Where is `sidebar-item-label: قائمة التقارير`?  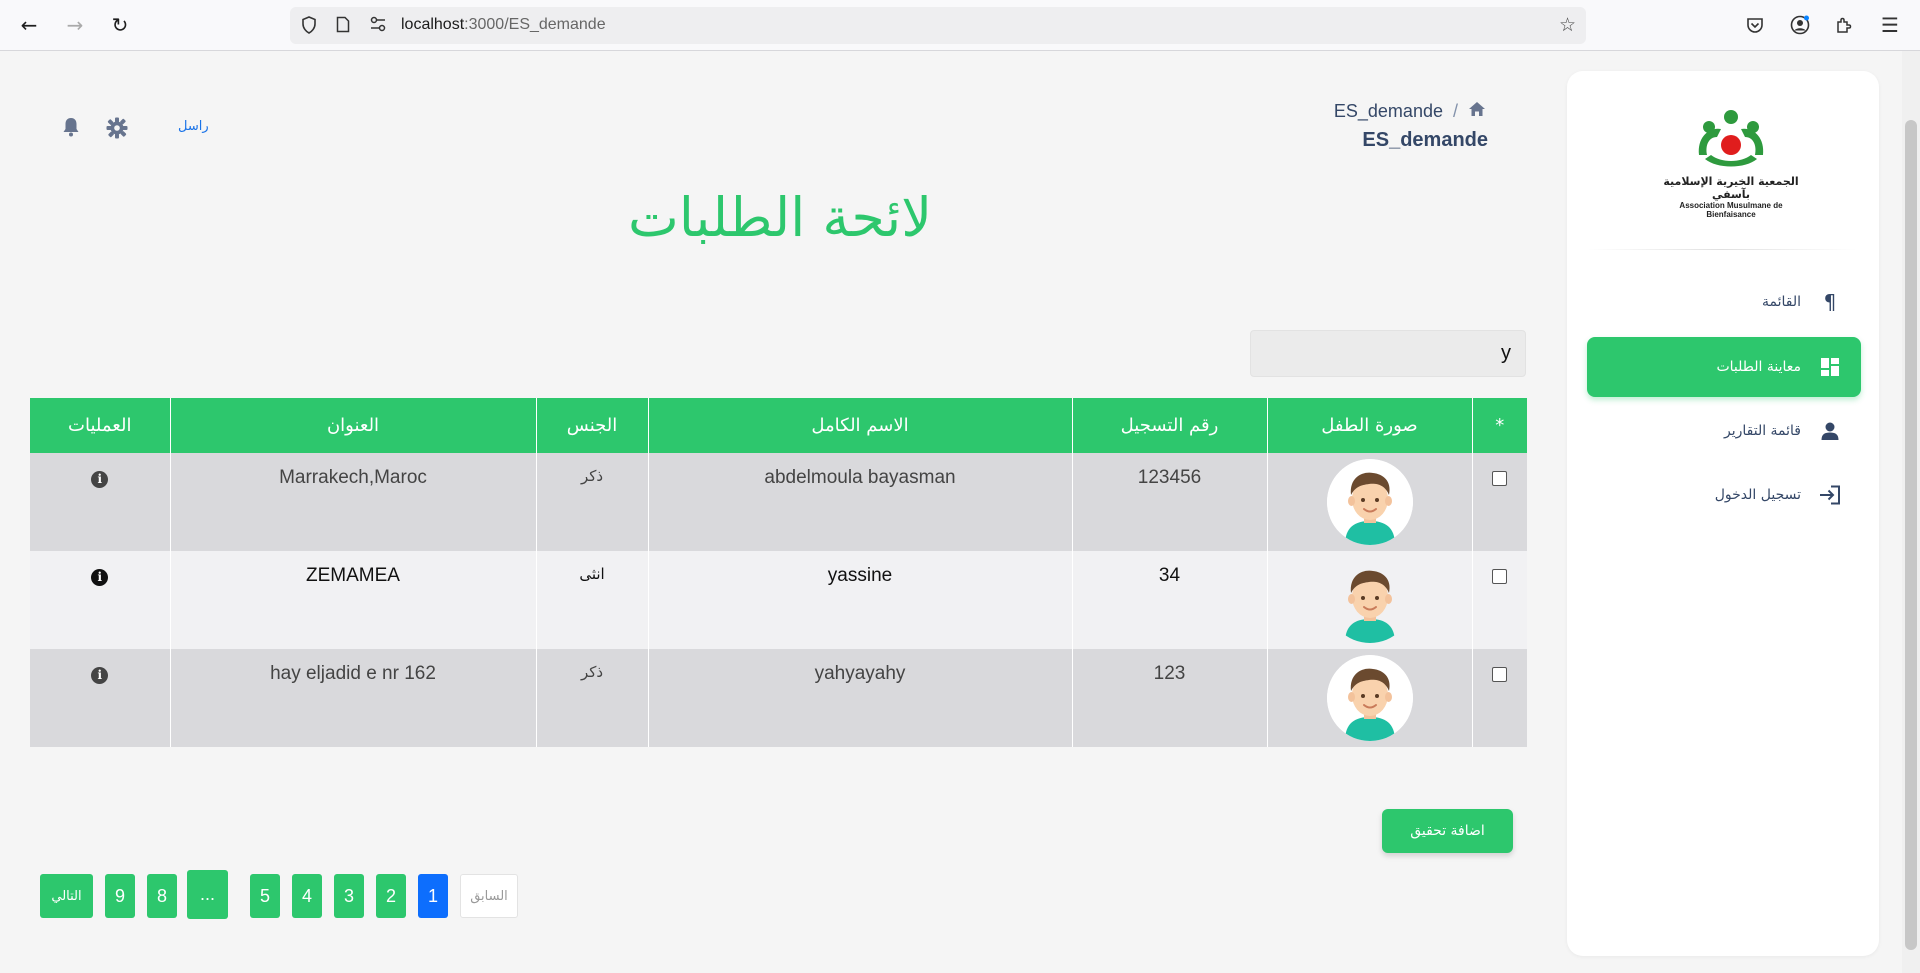 sidebar-item-label: قائمة التقارير is located at coordinates (1762, 431).